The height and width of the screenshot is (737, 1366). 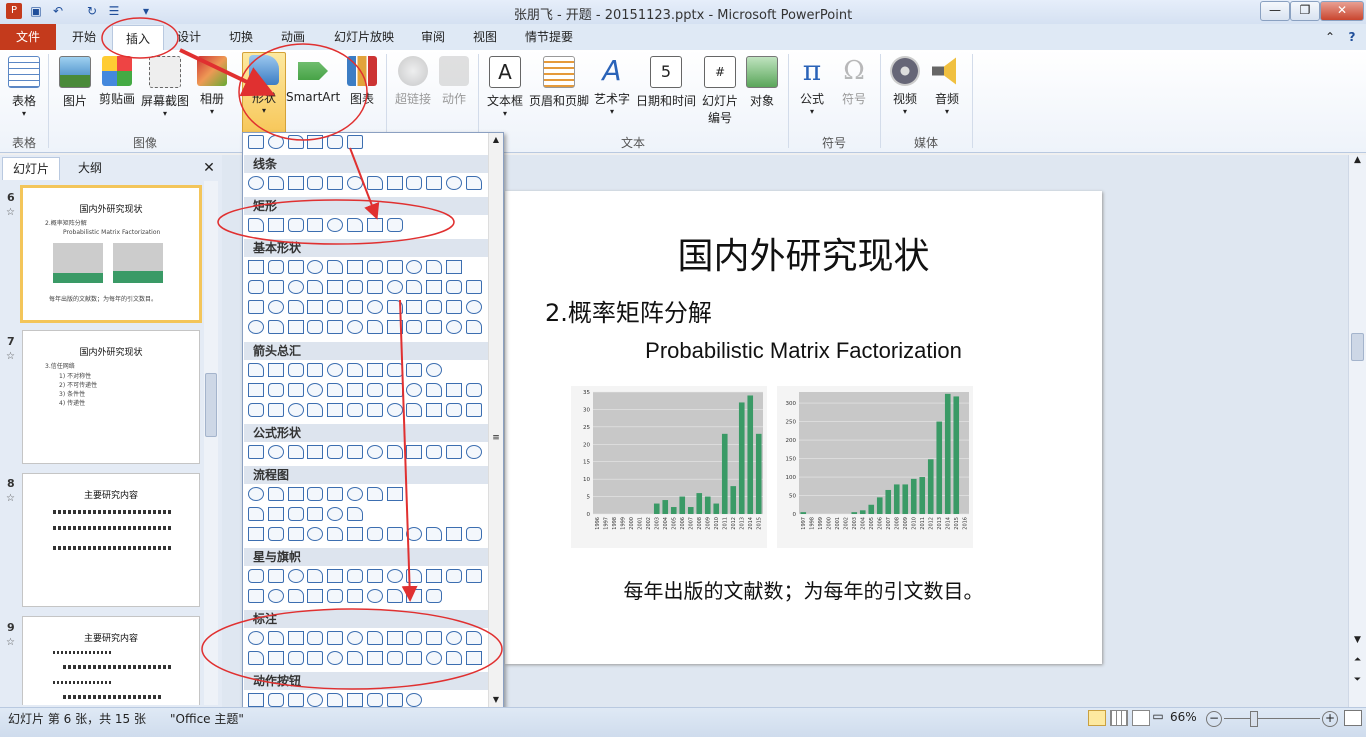 What do you see at coordinates (212, 85) in the screenshot?
I see `album-button: 相册 ▾` at bounding box center [212, 85].